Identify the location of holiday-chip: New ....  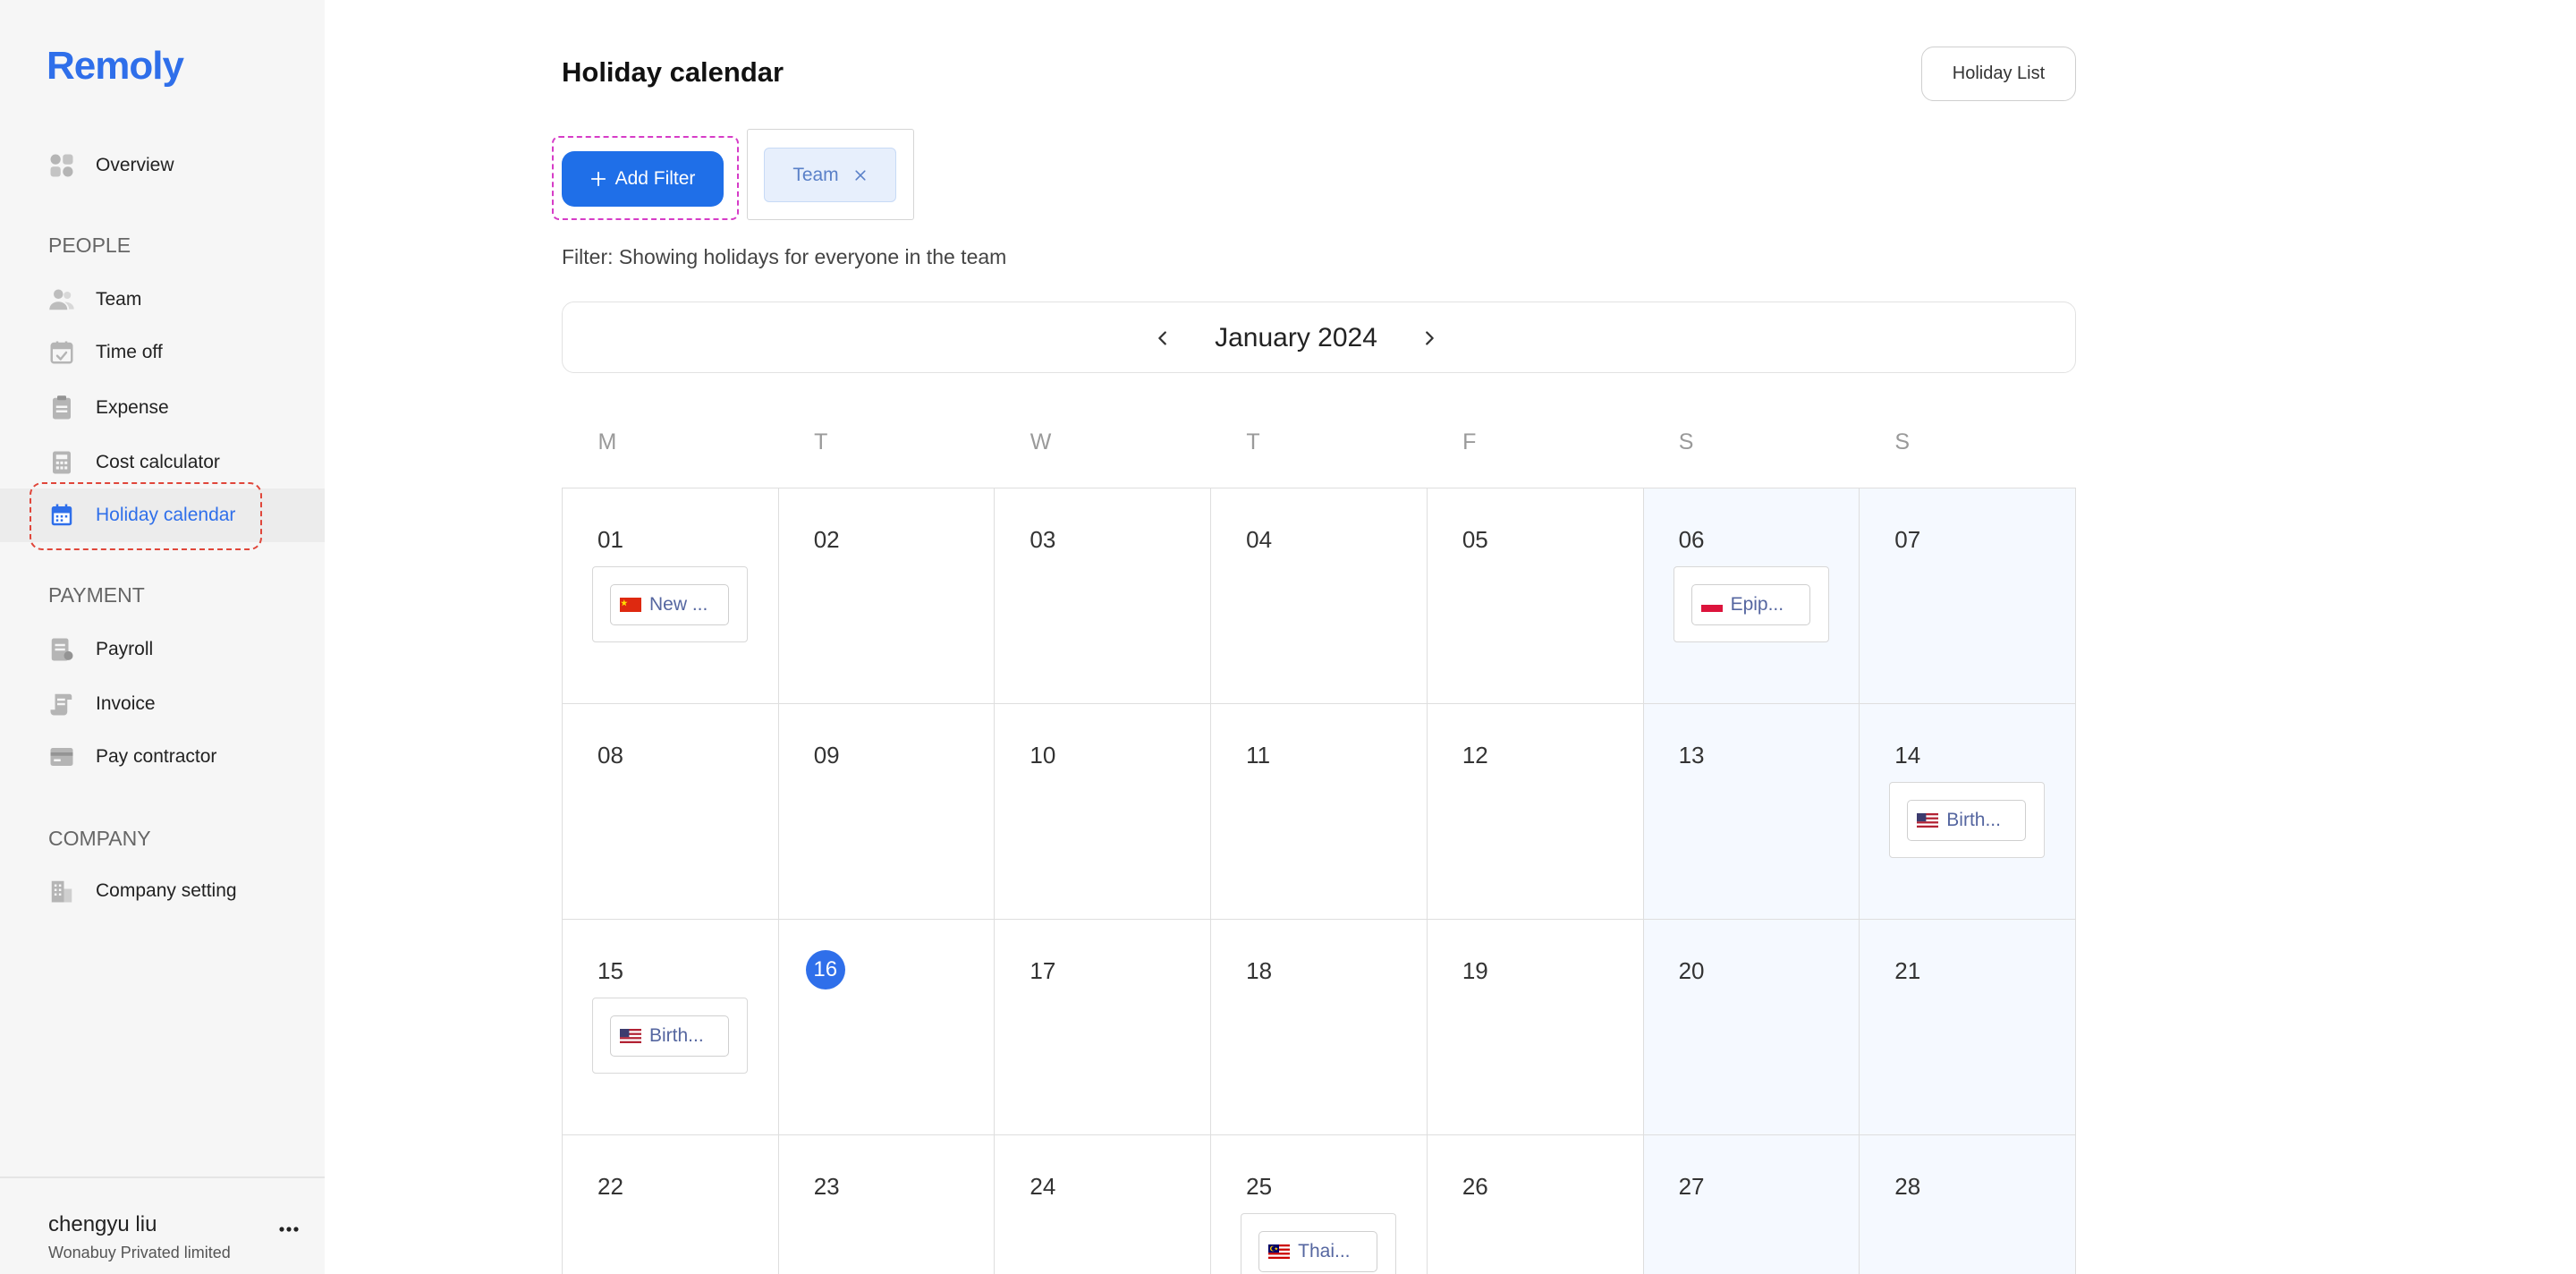
(669, 604).